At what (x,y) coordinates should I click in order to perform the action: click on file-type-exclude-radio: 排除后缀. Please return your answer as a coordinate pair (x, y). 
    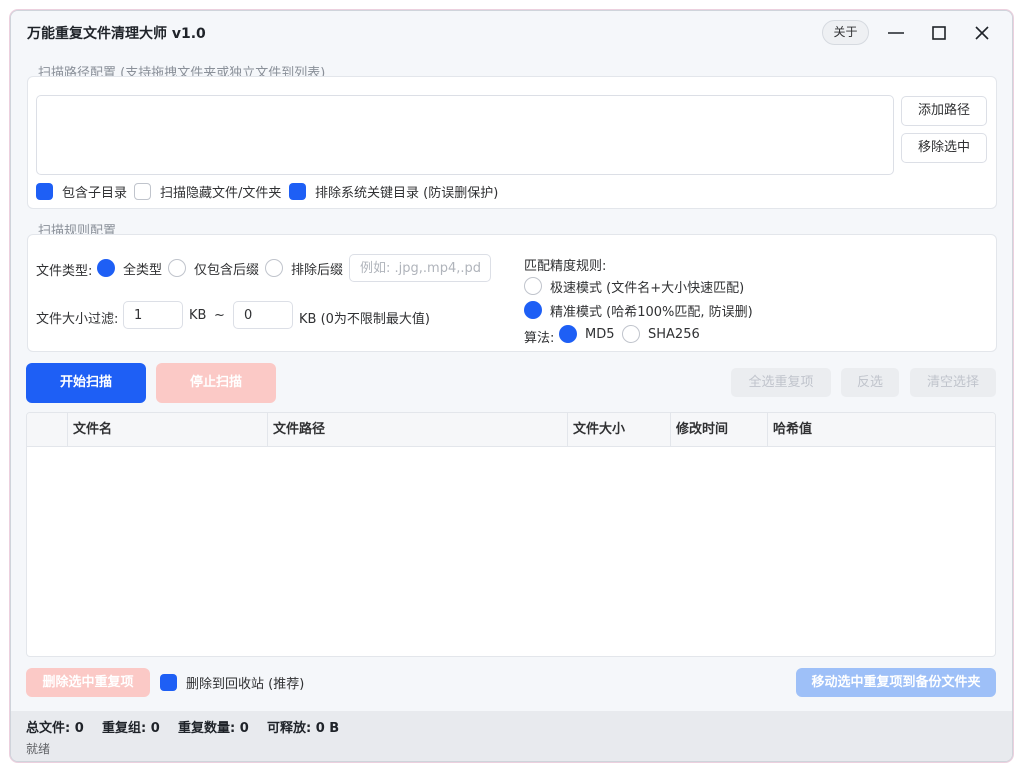
    Looking at the image, I should click on (304, 268).